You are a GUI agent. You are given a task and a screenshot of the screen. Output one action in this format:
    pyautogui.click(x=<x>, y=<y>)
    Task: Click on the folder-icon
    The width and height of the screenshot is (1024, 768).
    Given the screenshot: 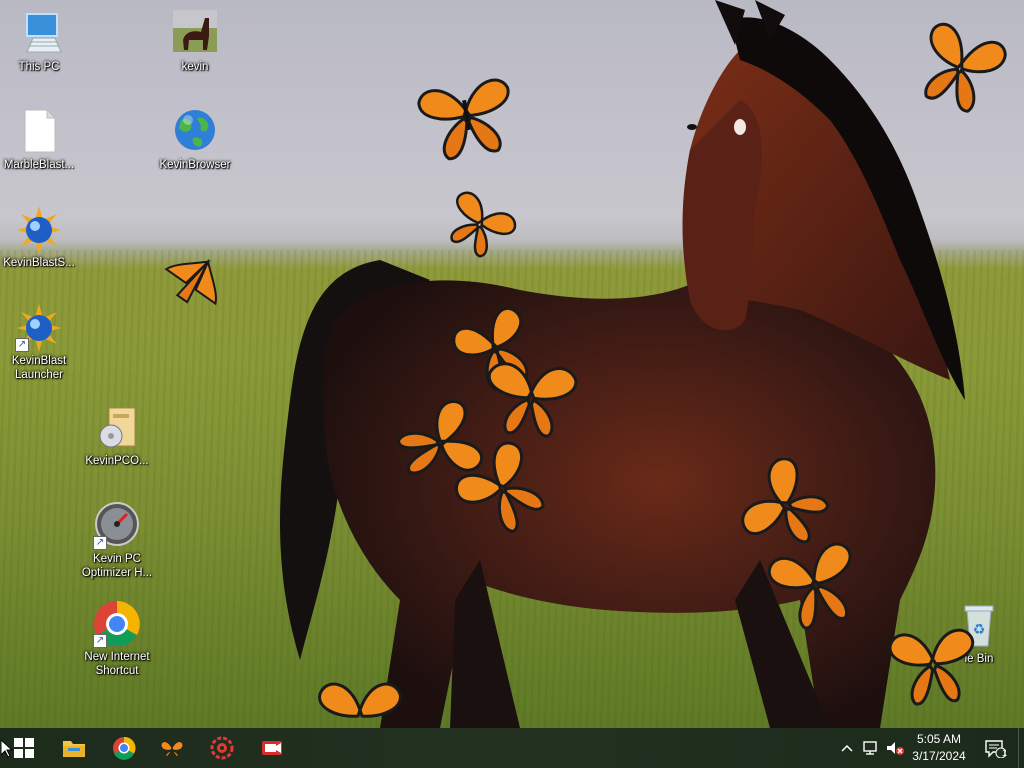 What is the action you would take?
    pyautogui.click(x=74, y=749)
    